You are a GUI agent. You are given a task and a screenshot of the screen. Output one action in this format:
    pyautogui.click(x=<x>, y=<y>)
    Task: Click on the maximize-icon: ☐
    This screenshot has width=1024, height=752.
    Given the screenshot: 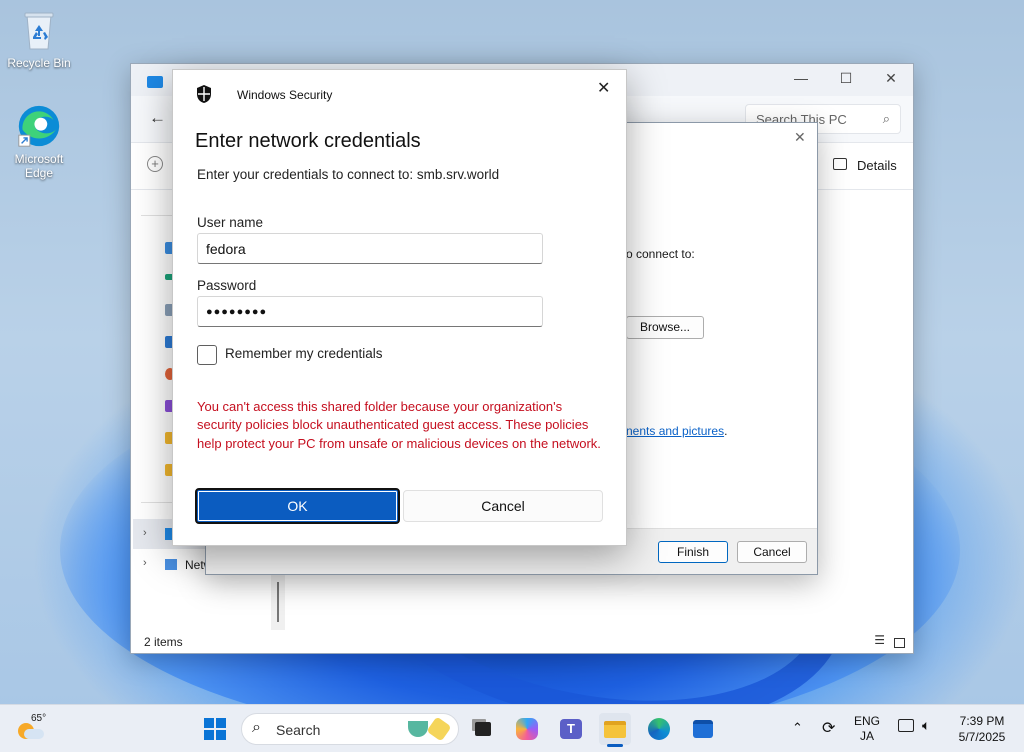 What is the action you would take?
    pyautogui.click(x=846, y=78)
    